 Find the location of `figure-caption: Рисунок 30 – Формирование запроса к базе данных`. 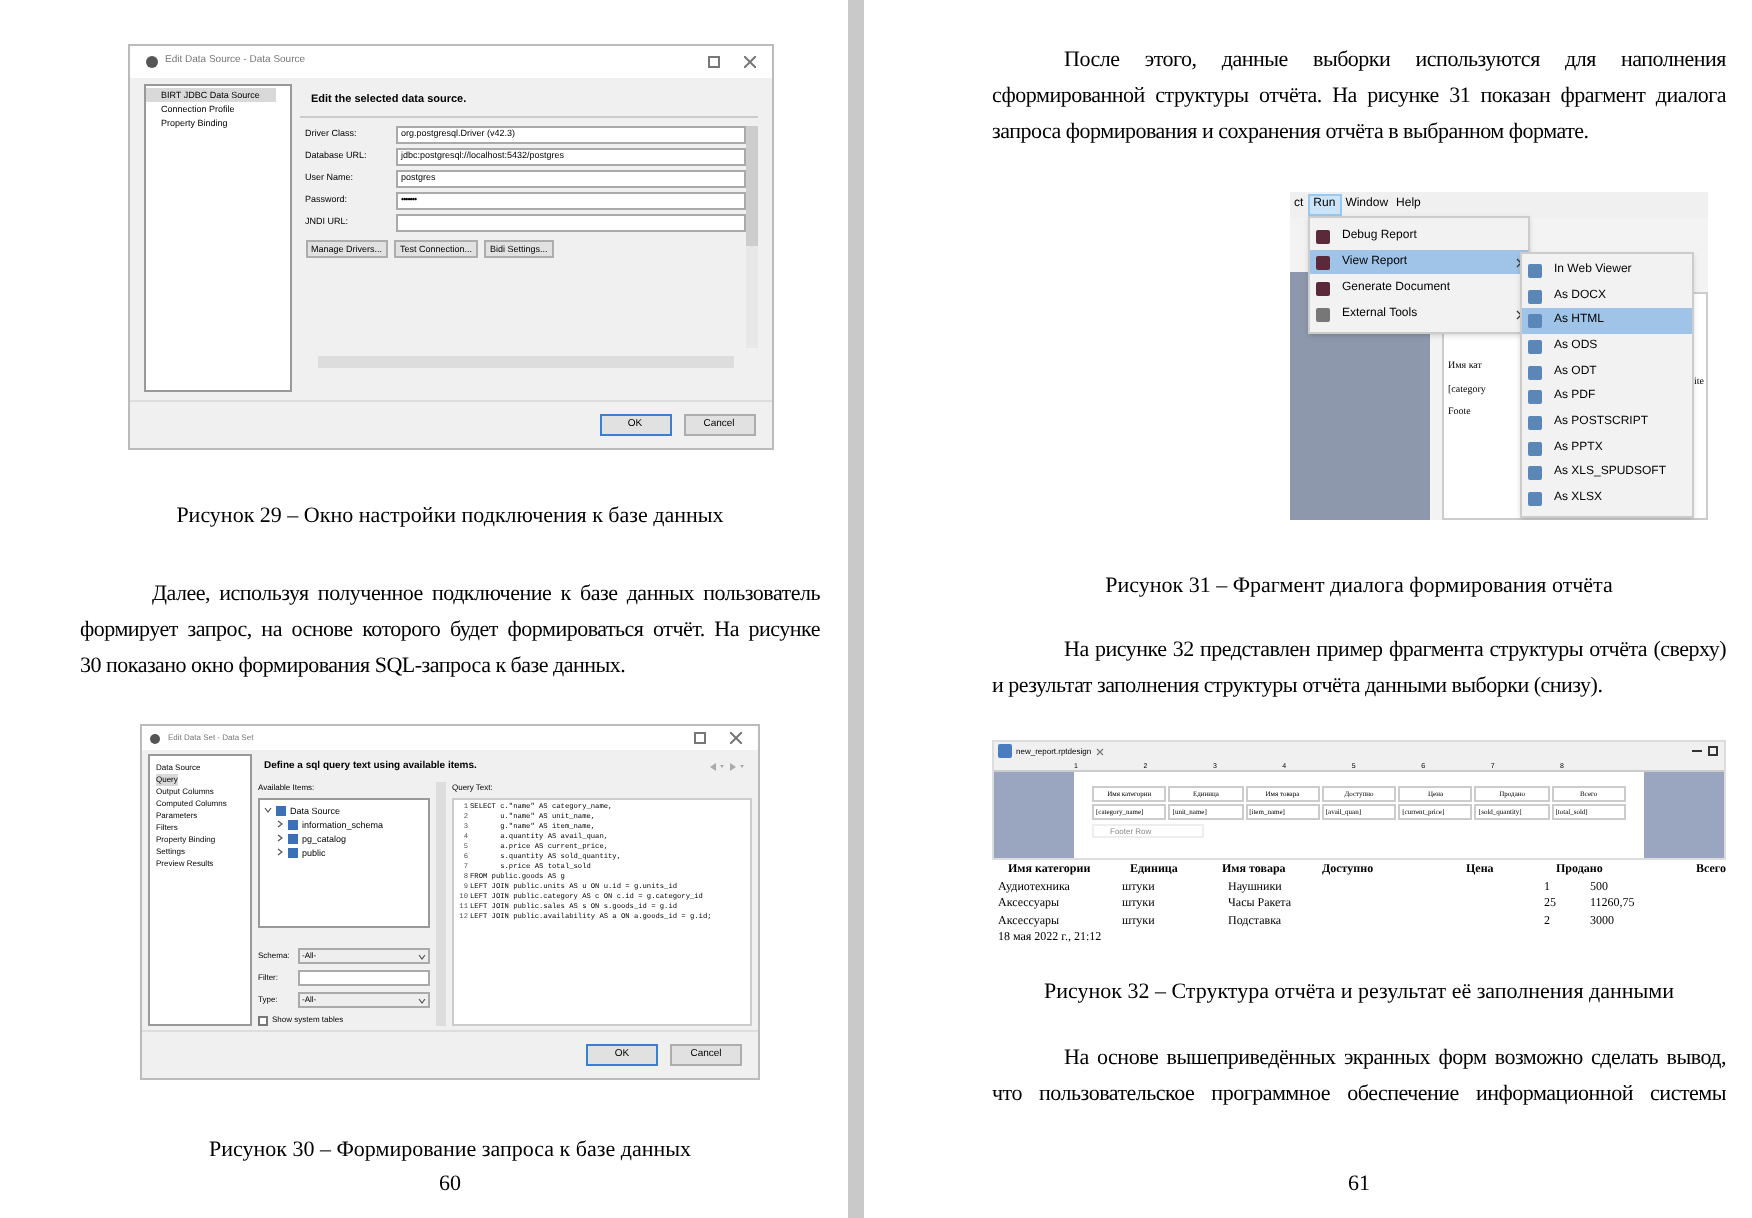

figure-caption: Рисунок 30 – Формирование запроса к базе данных is located at coordinates (450, 1151).